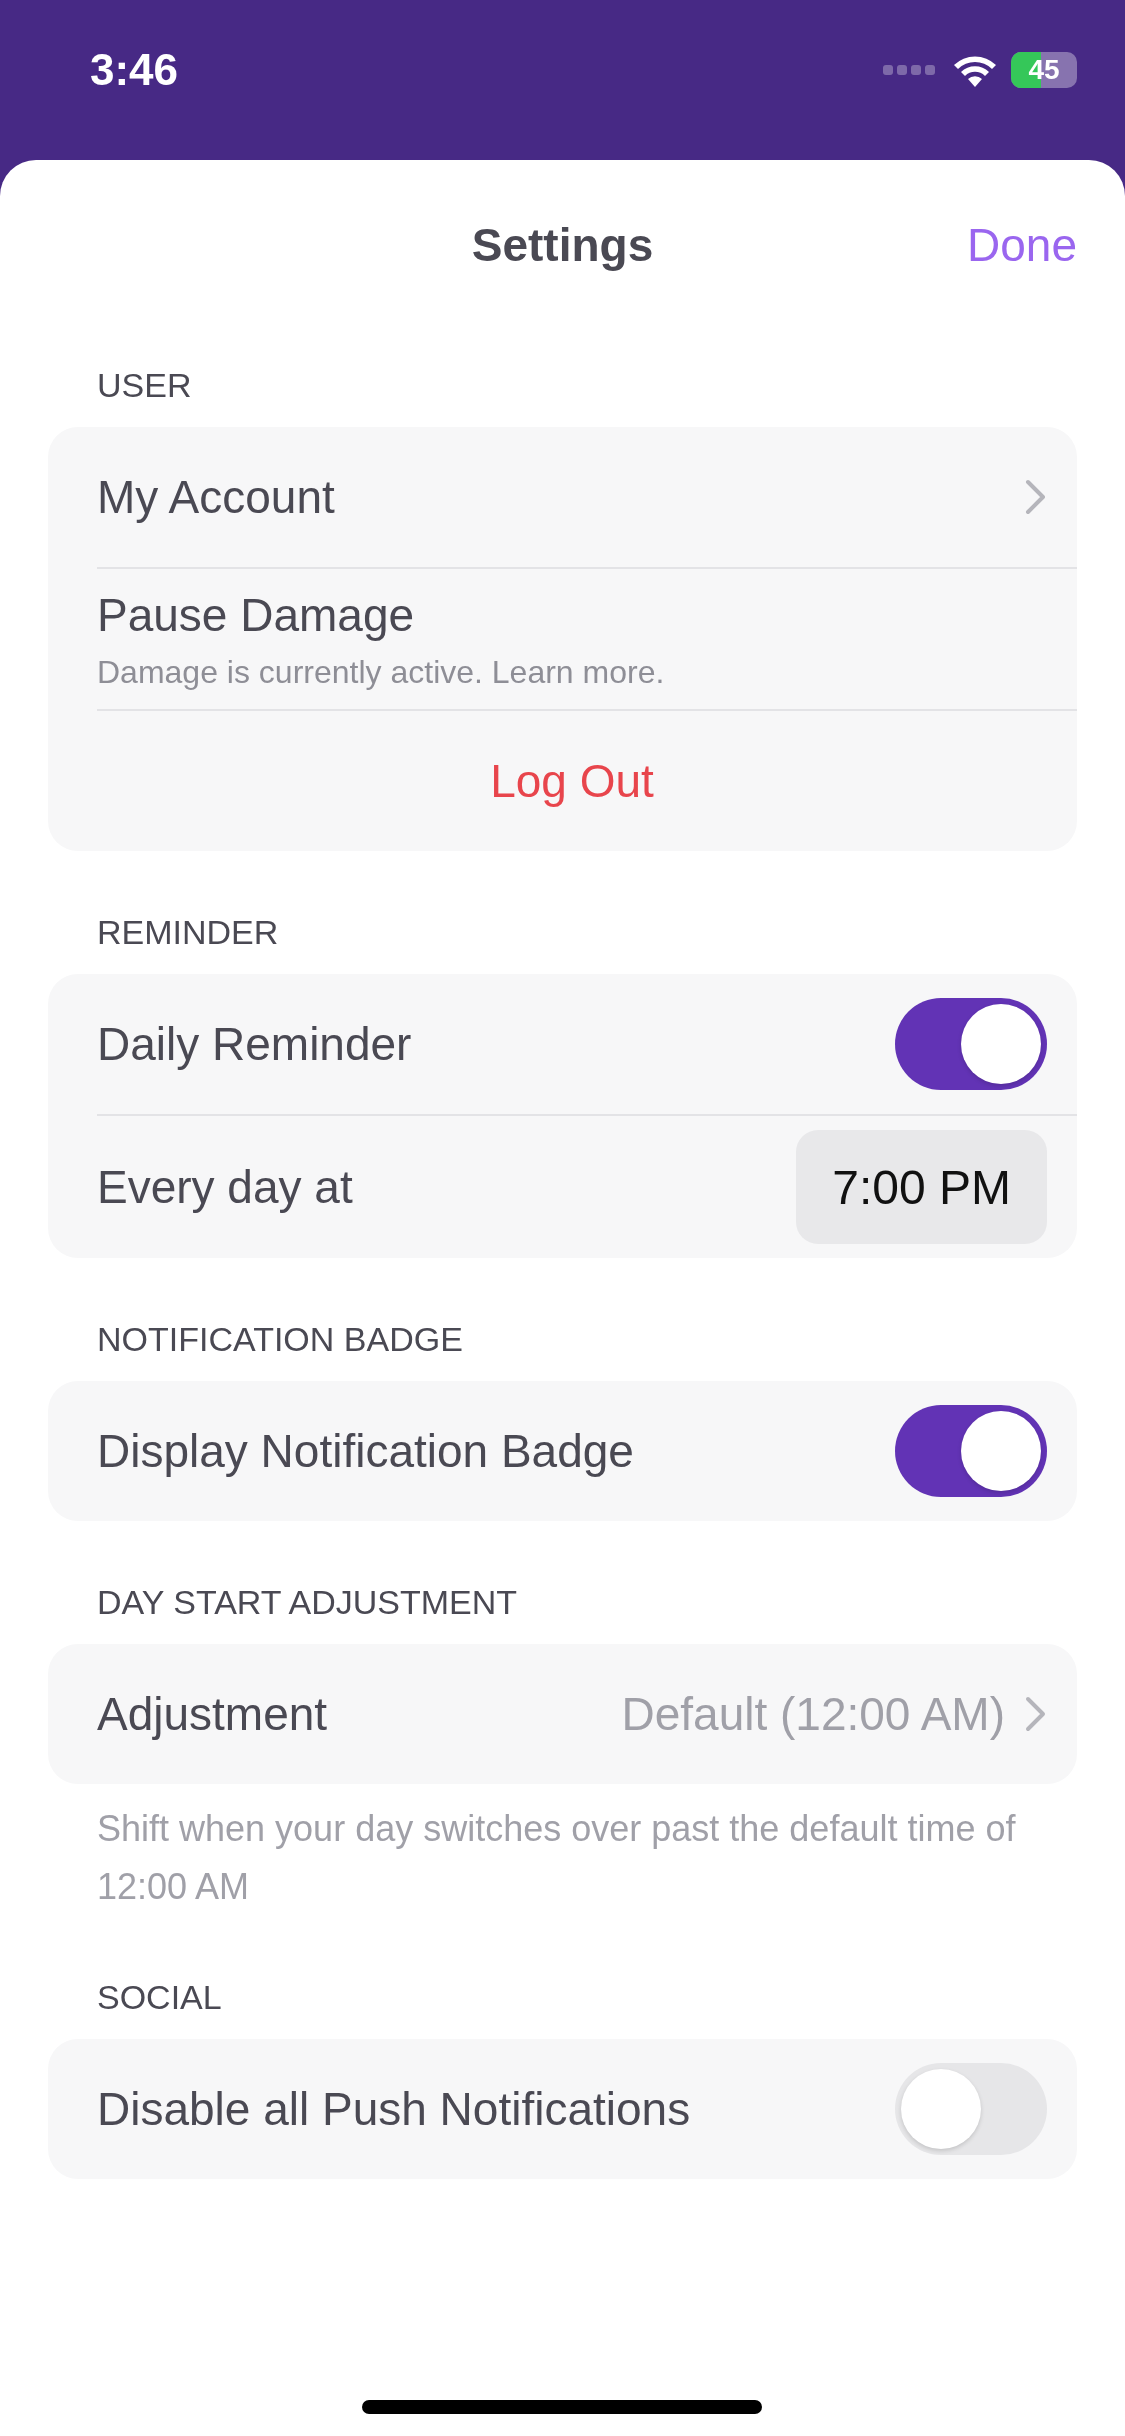 This screenshot has width=1125, height=2436. I want to click on logout-button: Log Out, so click(572, 781).